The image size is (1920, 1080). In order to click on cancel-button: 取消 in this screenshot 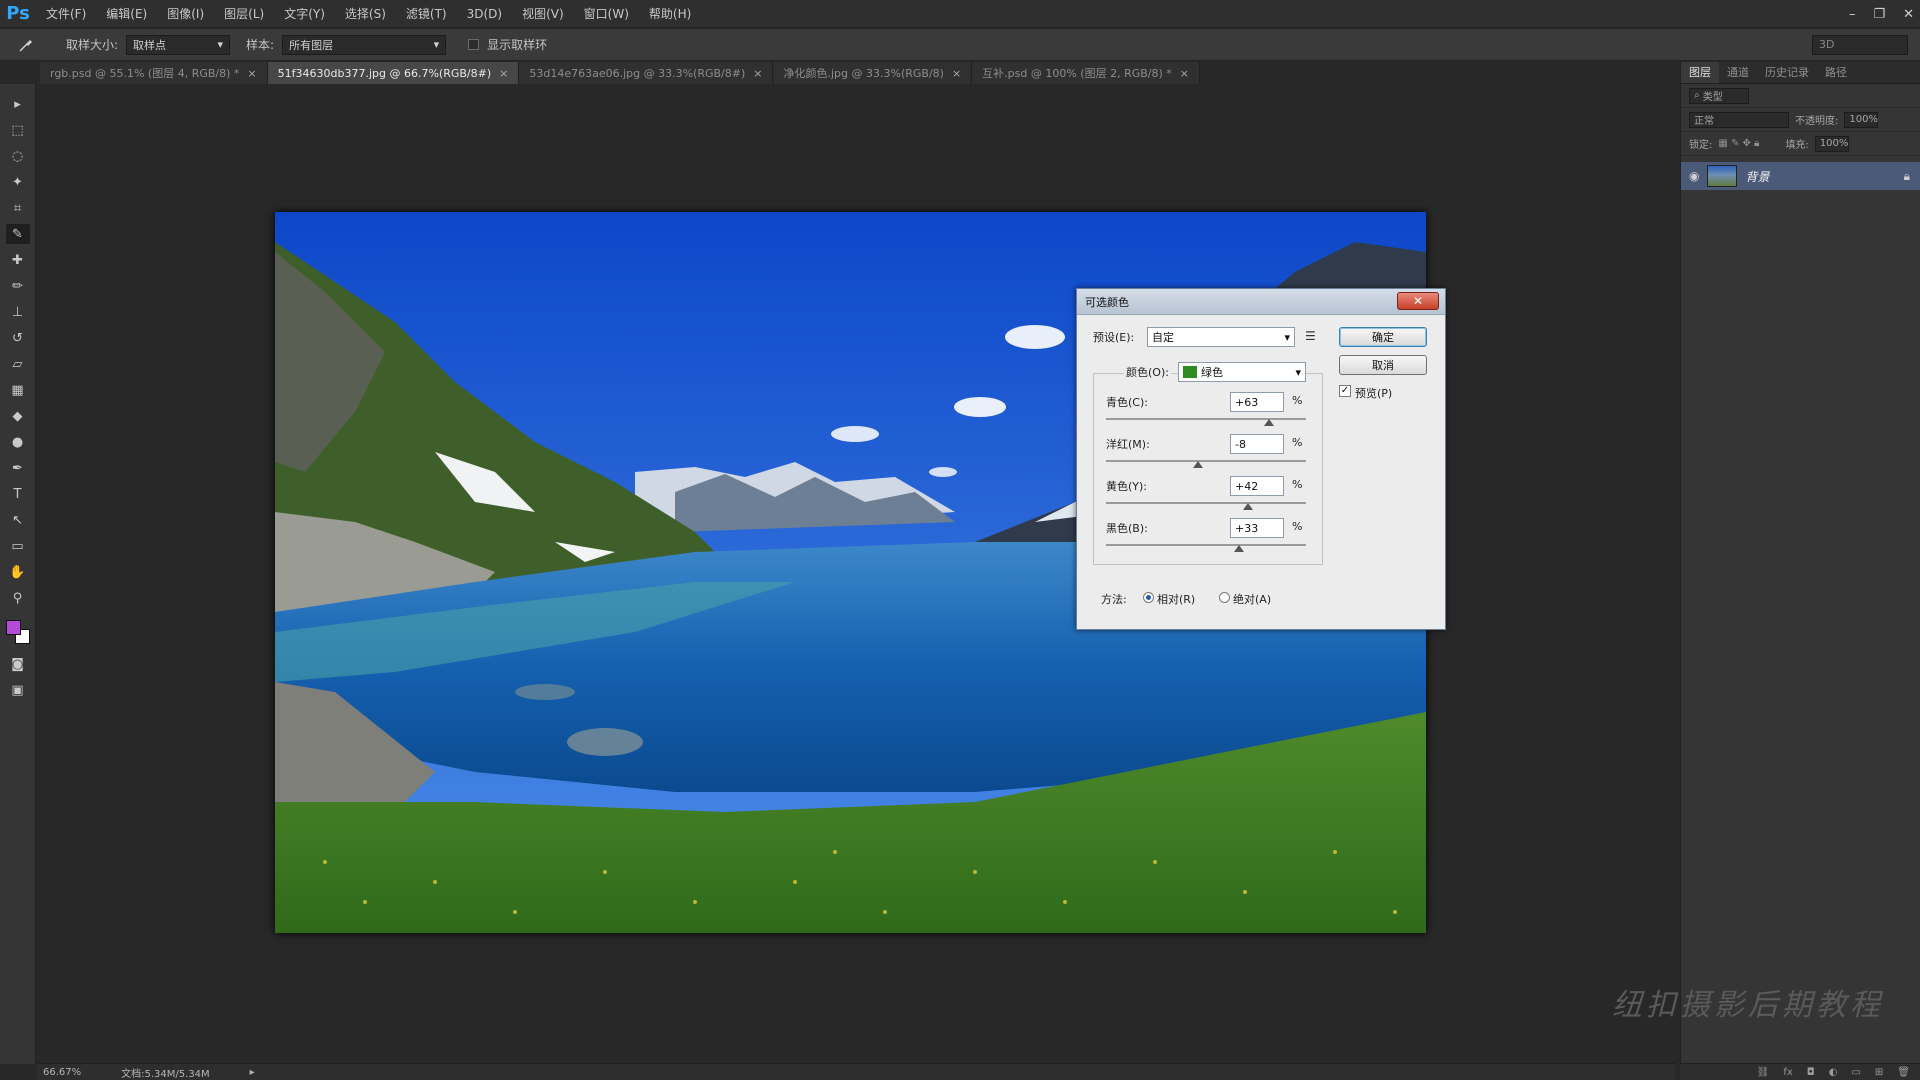, I will do `click(1383, 365)`.